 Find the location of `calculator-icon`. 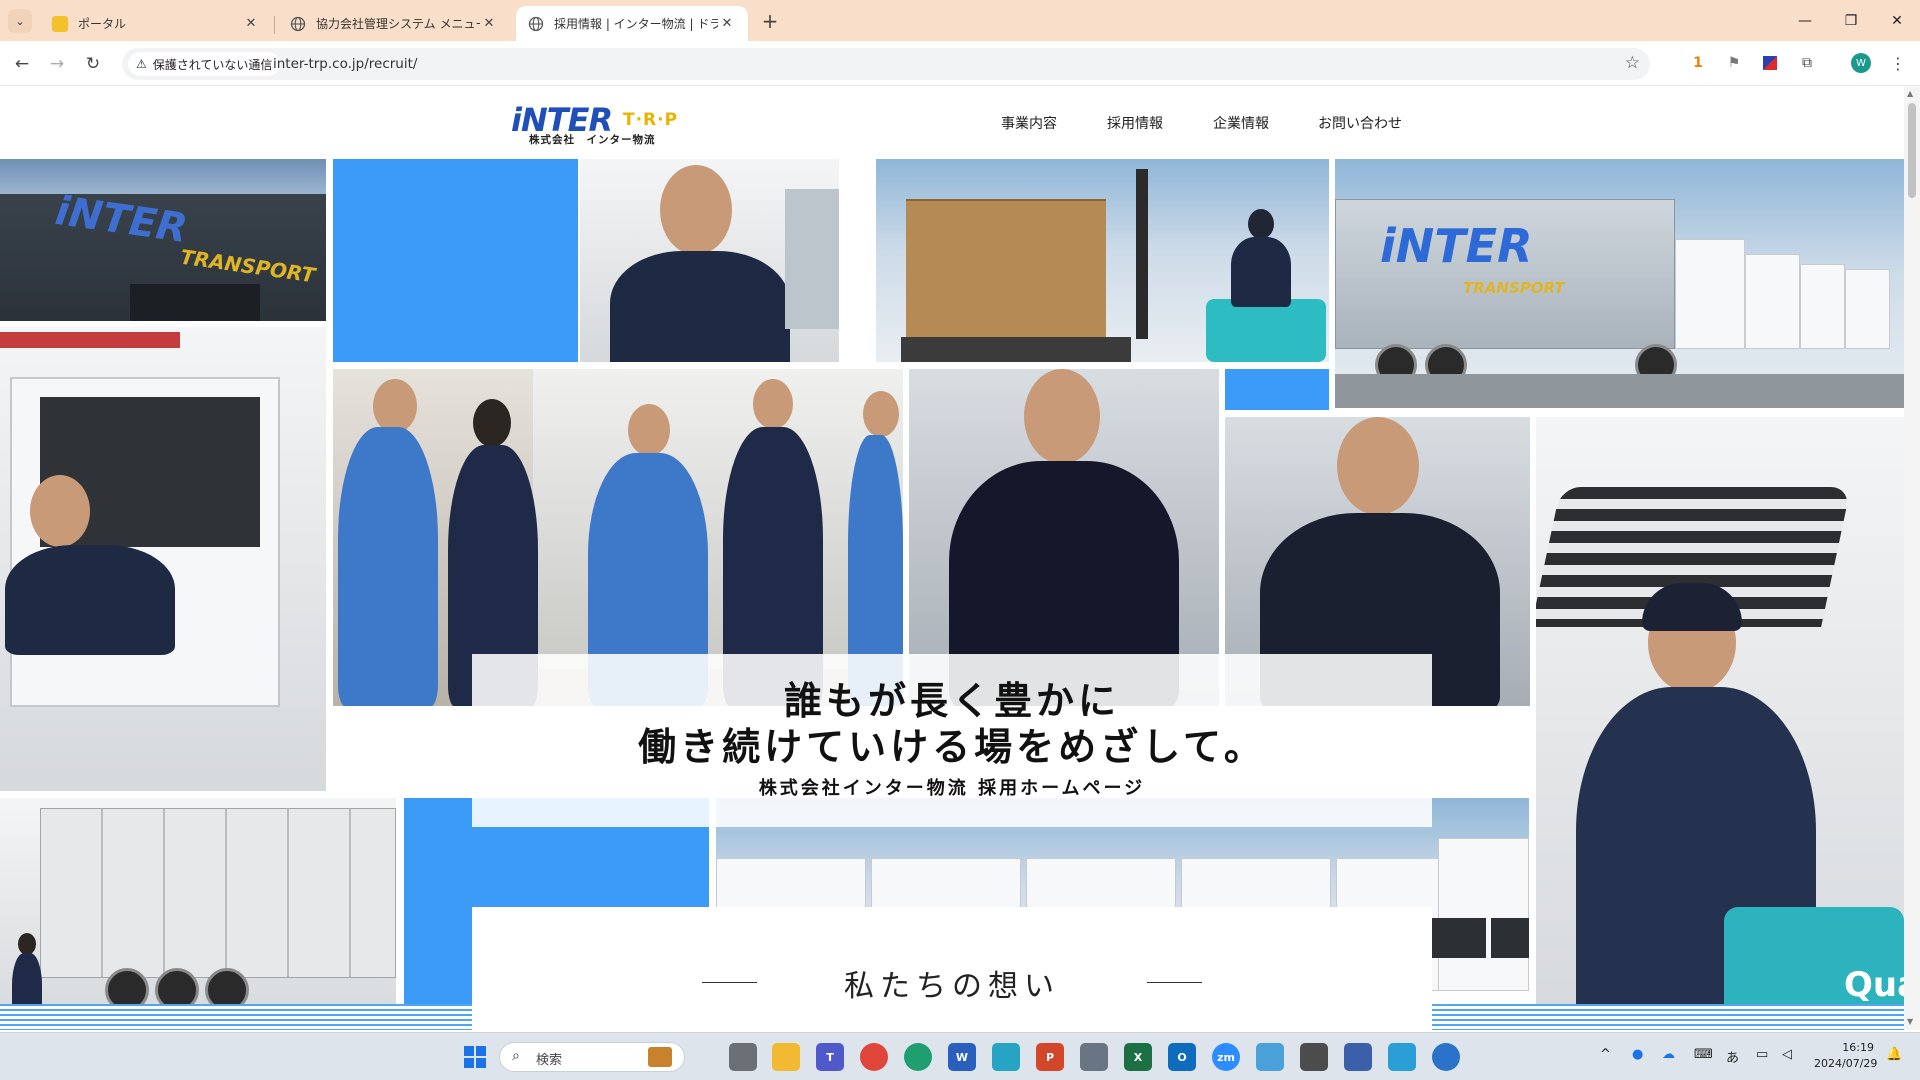

calculator-icon is located at coordinates (1094, 1057).